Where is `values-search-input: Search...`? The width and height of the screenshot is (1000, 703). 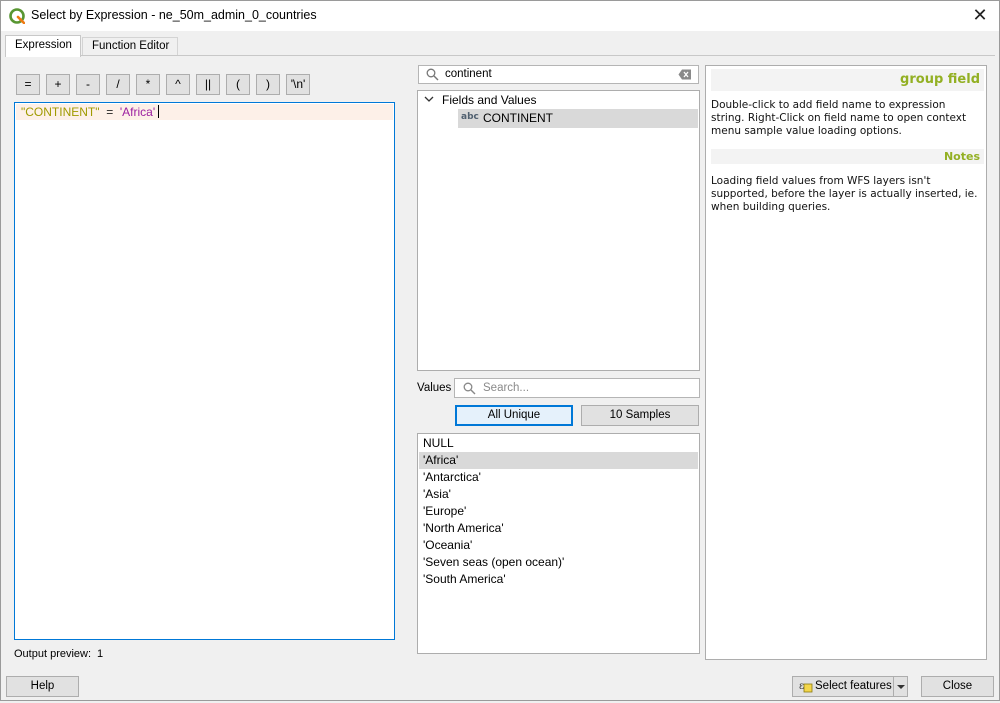 values-search-input: Search... is located at coordinates (577, 388).